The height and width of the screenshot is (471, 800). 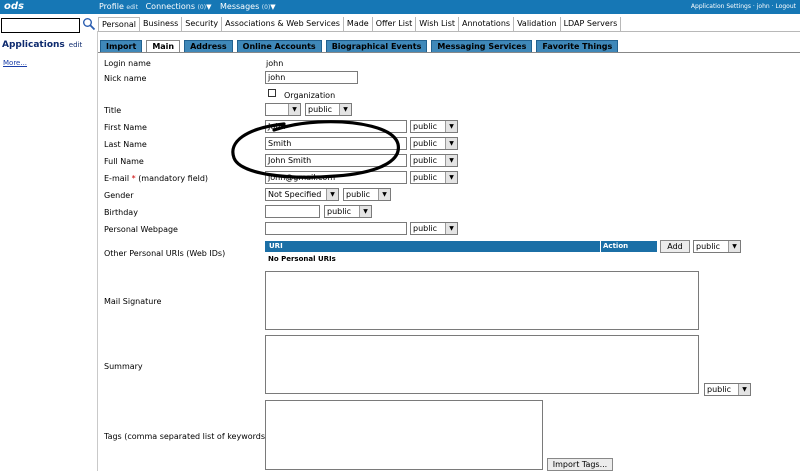 What do you see at coordinates (425, 177) in the screenshot?
I see `email-visibility-value: public` at bounding box center [425, 177].